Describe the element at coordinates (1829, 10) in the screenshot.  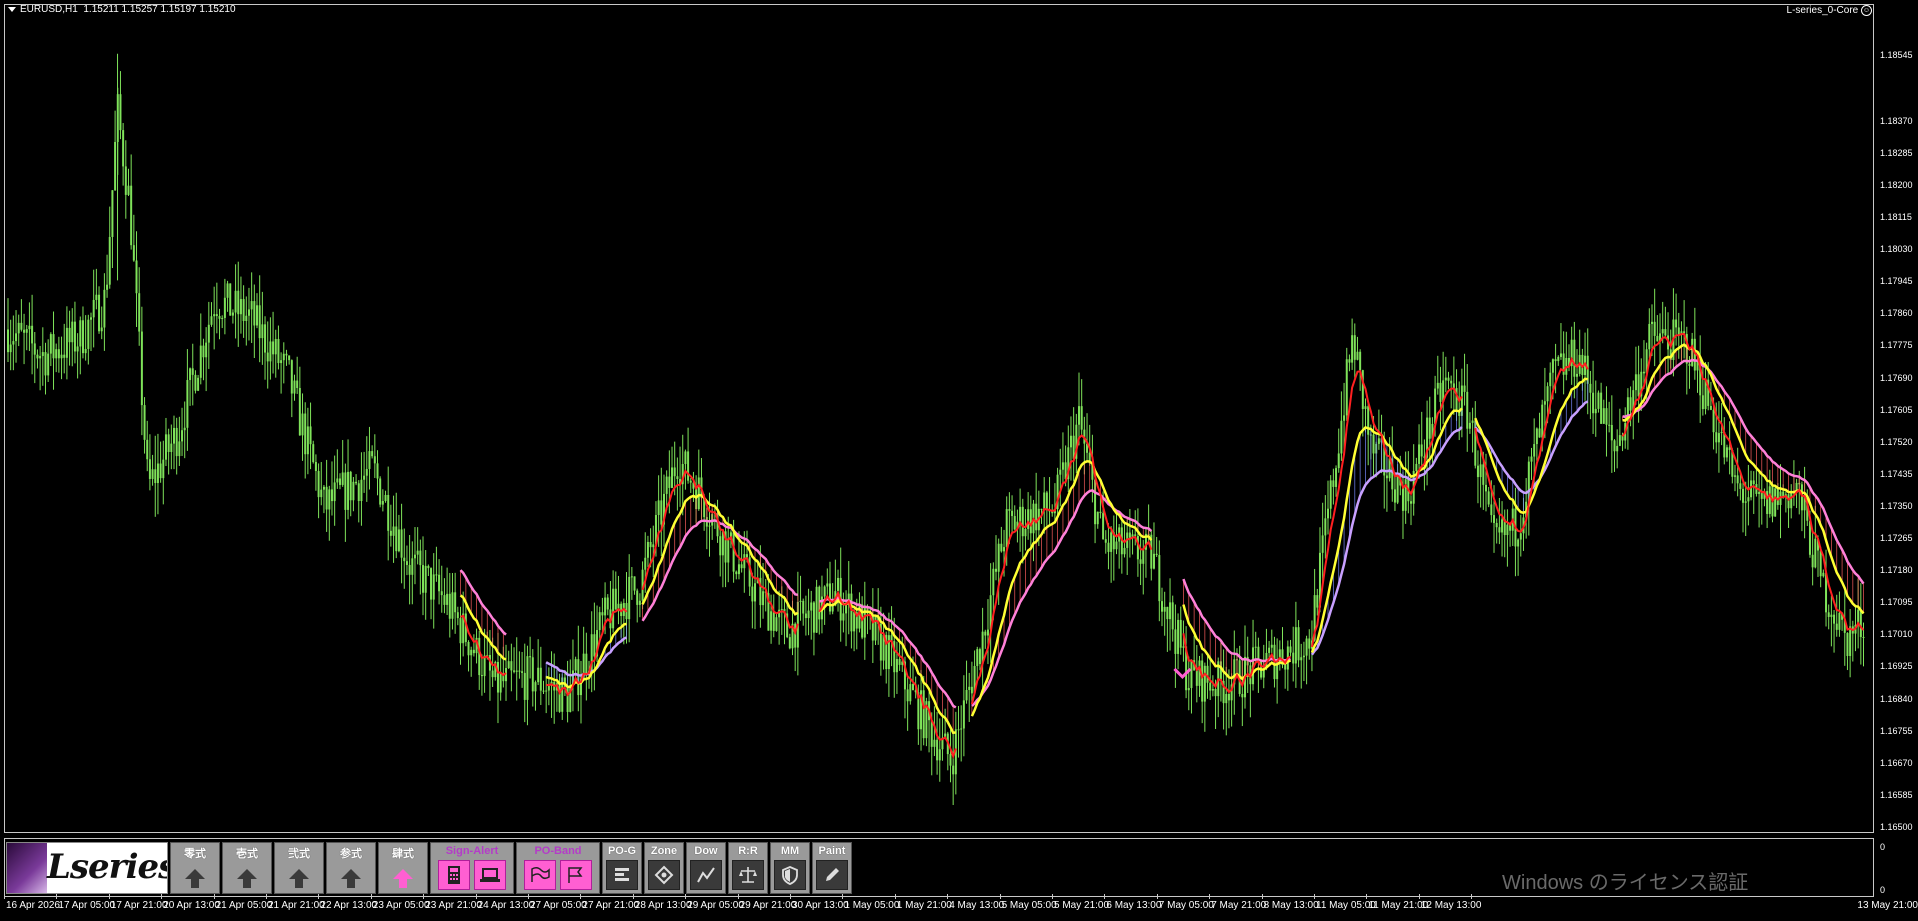
I see `indicator-name-label: L-series_0-Core ☺` at that location.